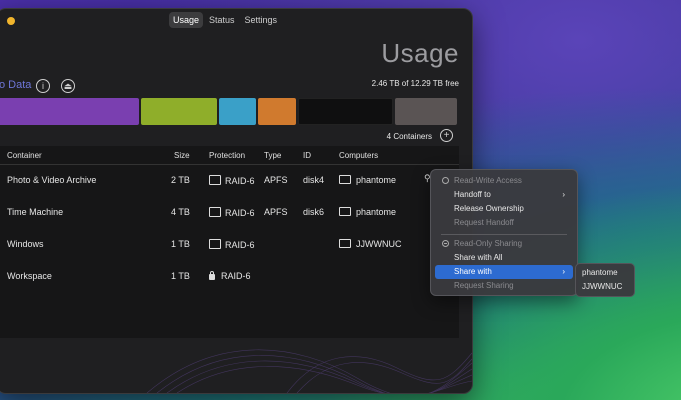 The width and height of the screenshot is (681, 400). I want to click on eject-icon: ⏏, so click(68, 86).